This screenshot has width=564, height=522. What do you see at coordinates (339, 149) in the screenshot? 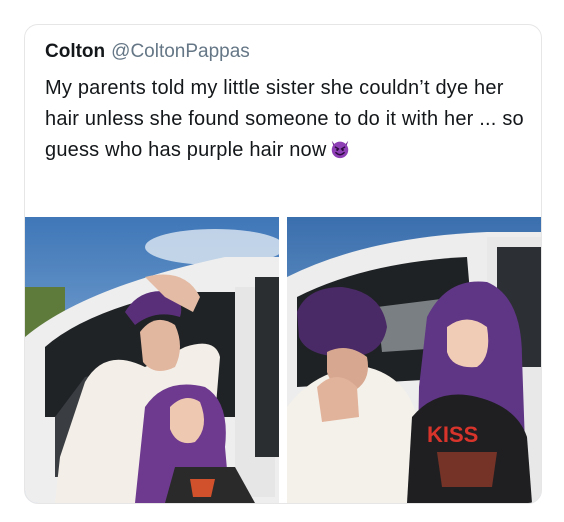
I see `smiling-devil-emoji-icon` at bounding box center [339, 149].